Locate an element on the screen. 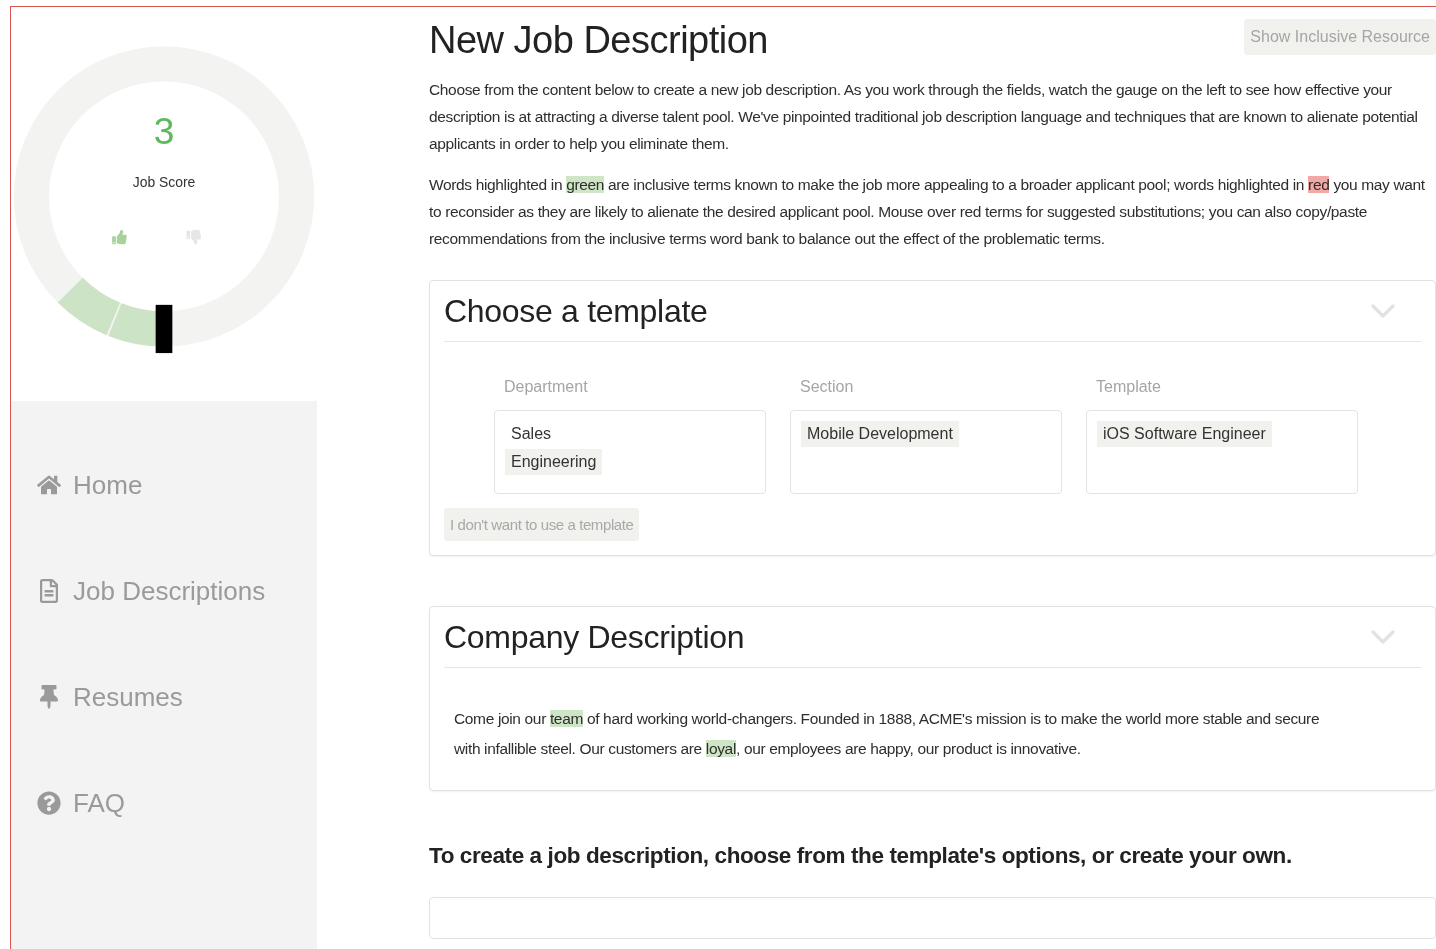 This screenshot has width=1436, height=949. intro-paragraph: Choose from the content below to create a new job description. As you work through the fields, watch the gauge on the left to see how effective your description is at attracting a diverse talent pool. We've pinpointed traditional job description language and techniques that are known to alienate potential applicants in order to help you eliminate them. is located at coordinates (924, 117).